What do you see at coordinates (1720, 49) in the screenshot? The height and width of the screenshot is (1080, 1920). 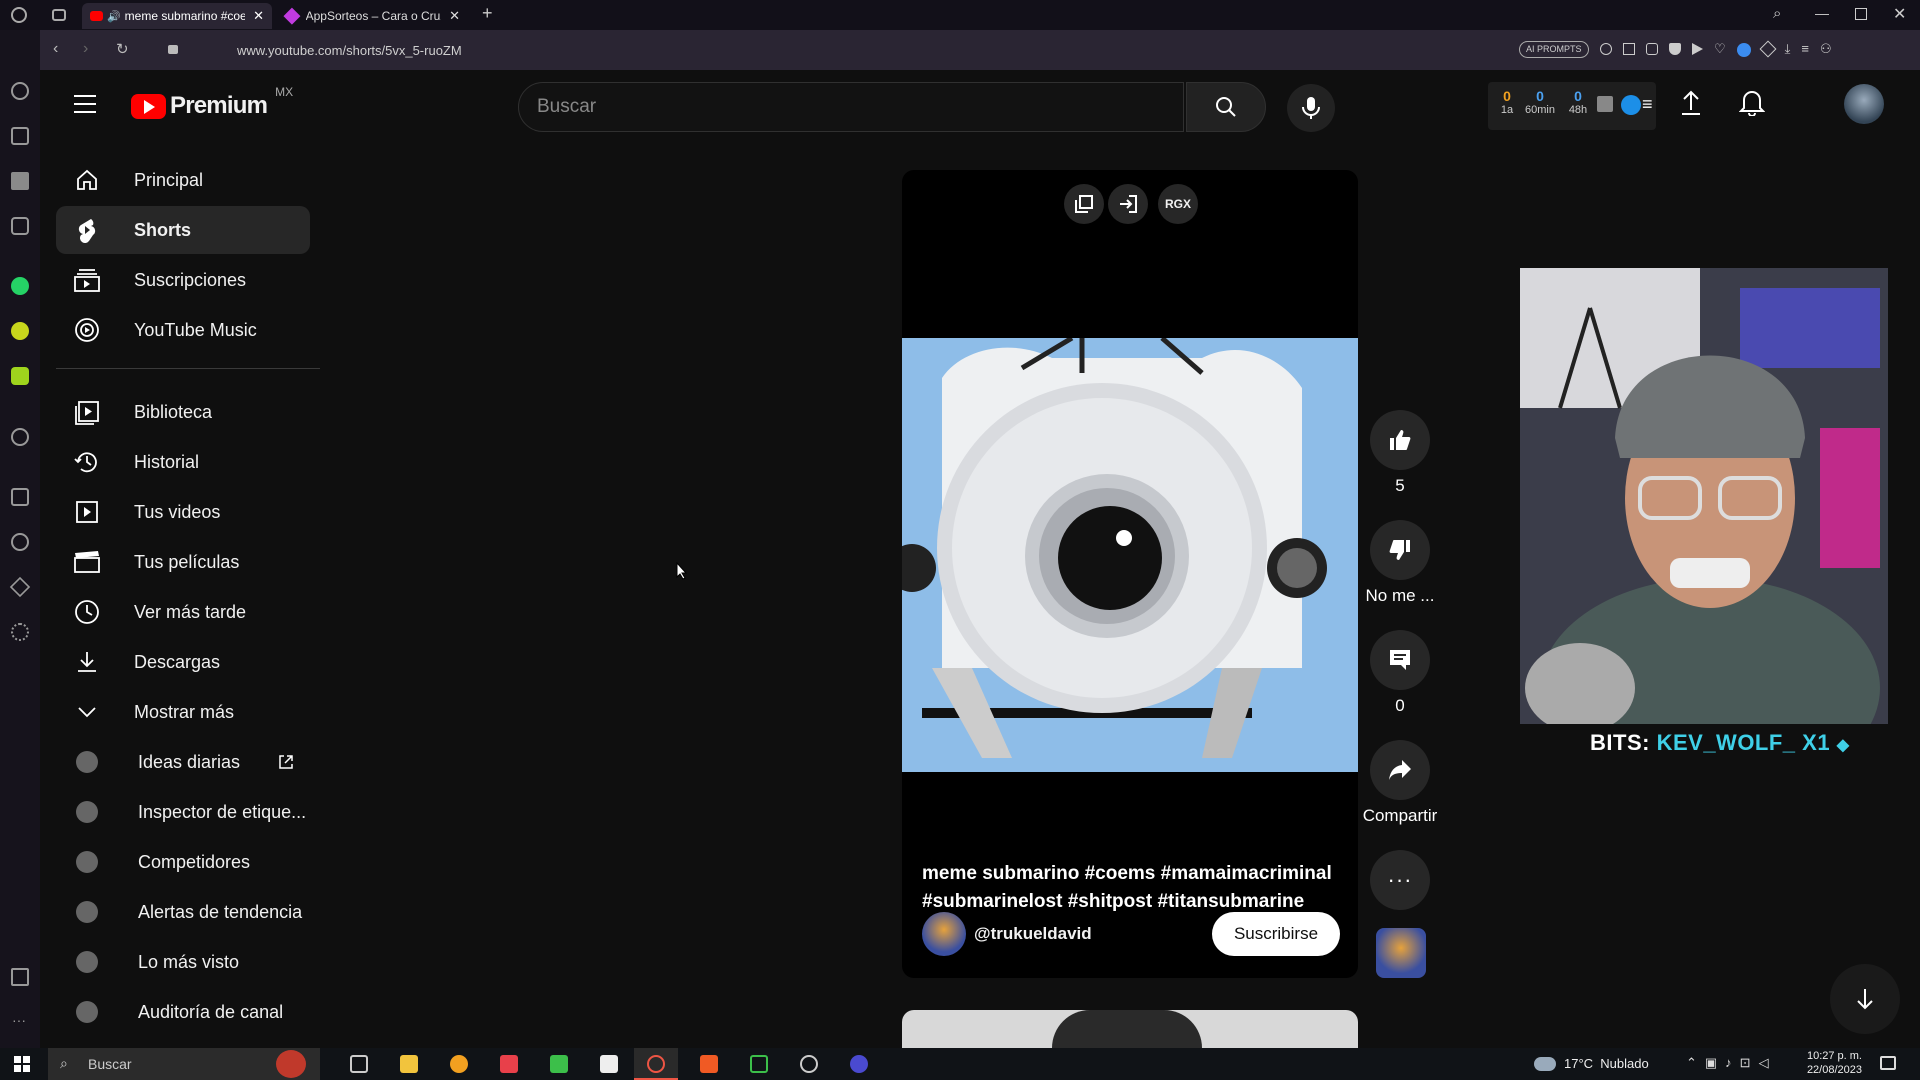 I see `heart-icon: ♡` at bounding box center [1720, 49].